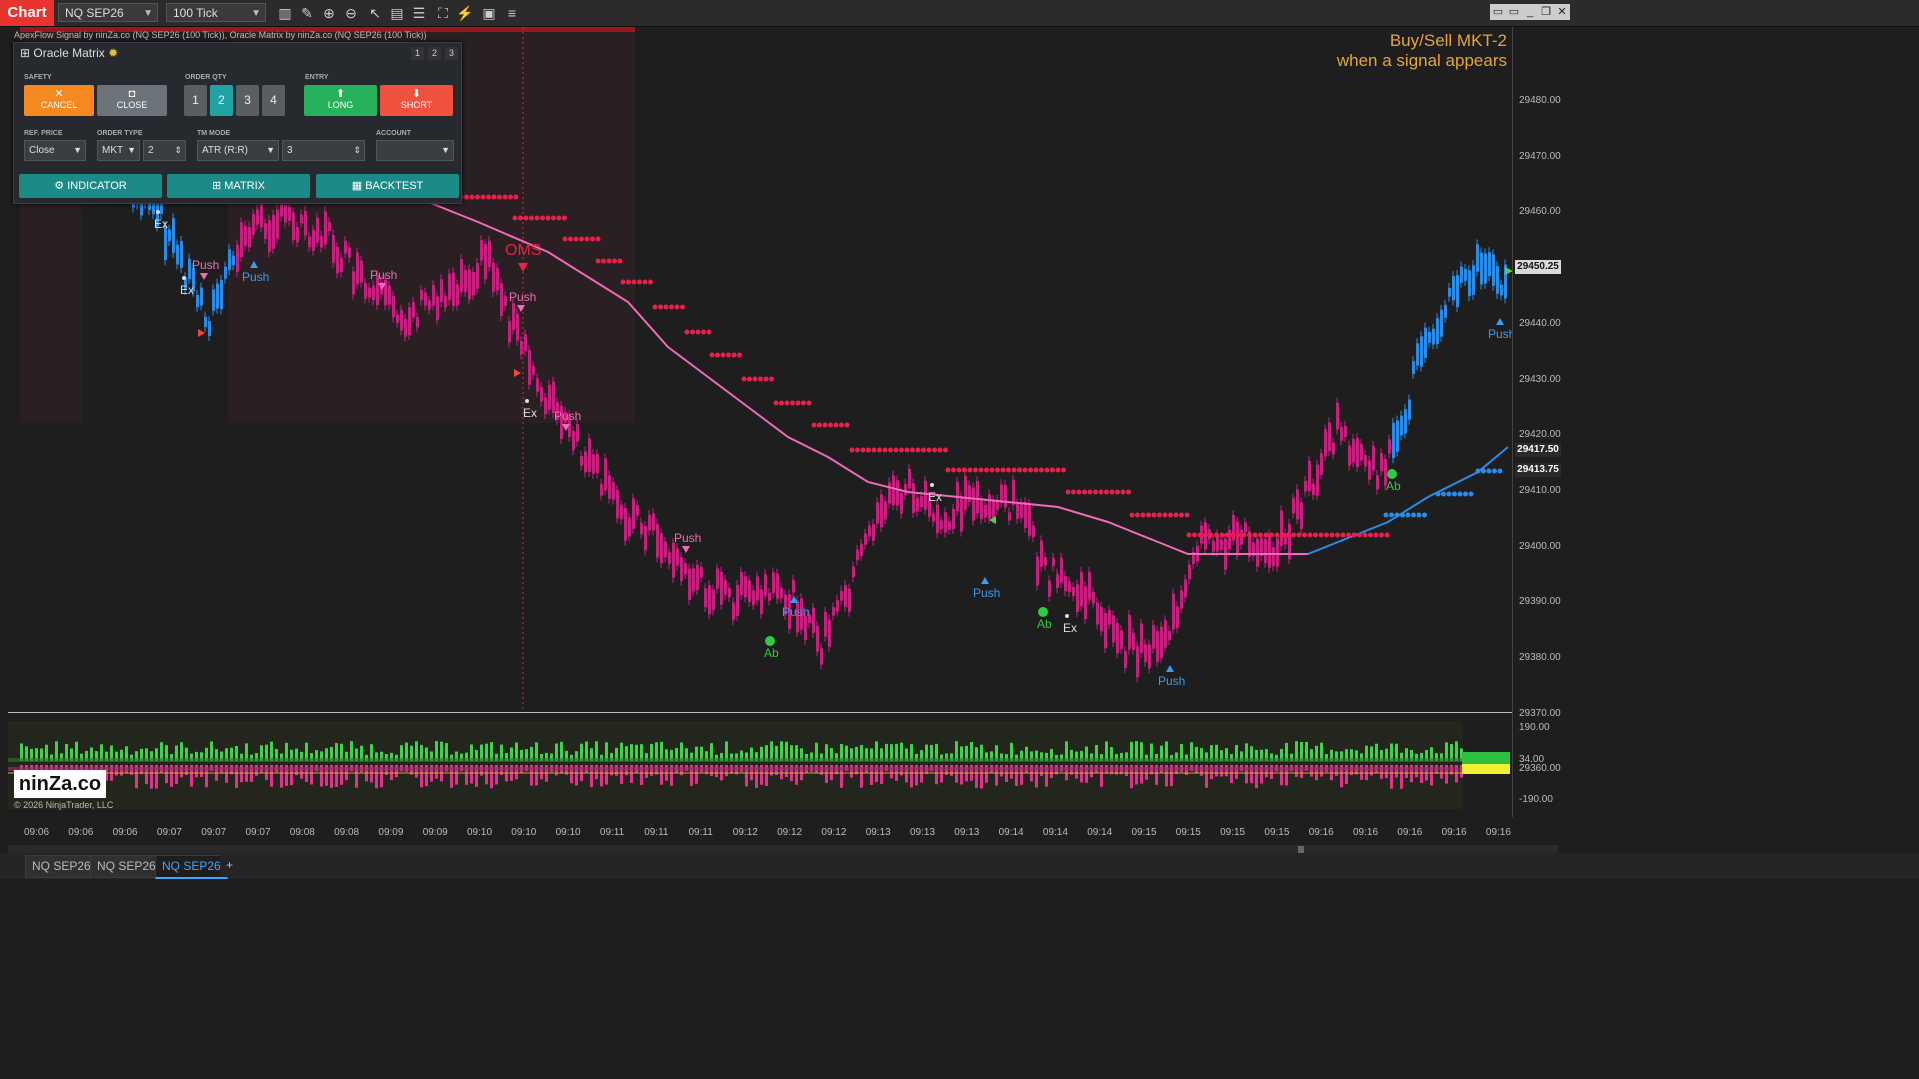 This screenshot has height=1079, width=1919. I want to click on close-icon: ✕, so click(1562, 12).